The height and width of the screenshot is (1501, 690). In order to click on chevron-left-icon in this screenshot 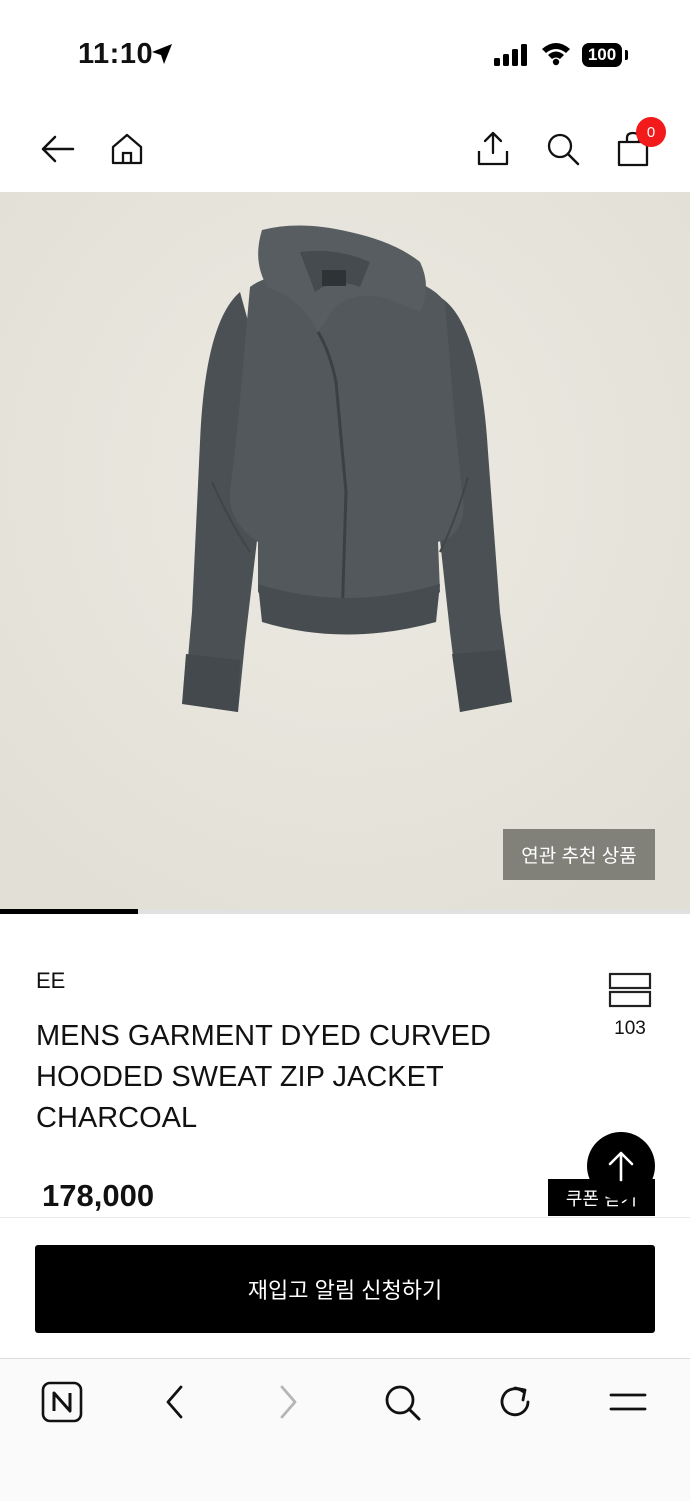, I will do `click(174, 1402)`.